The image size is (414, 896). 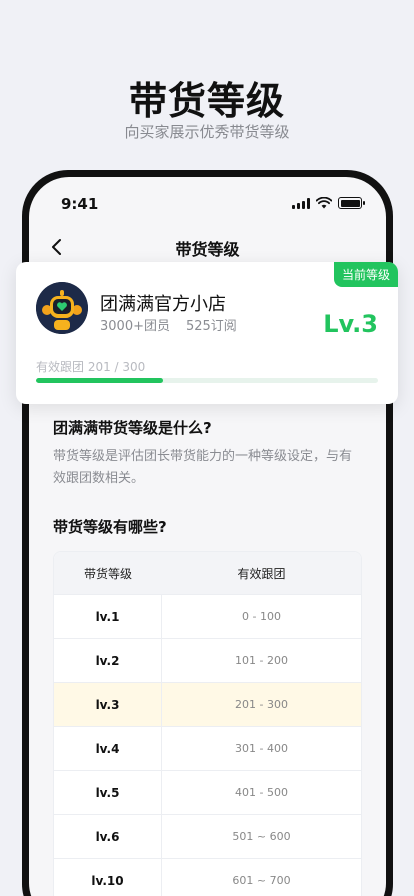 I want to click on battery-icon, so click(x=351, y=203).